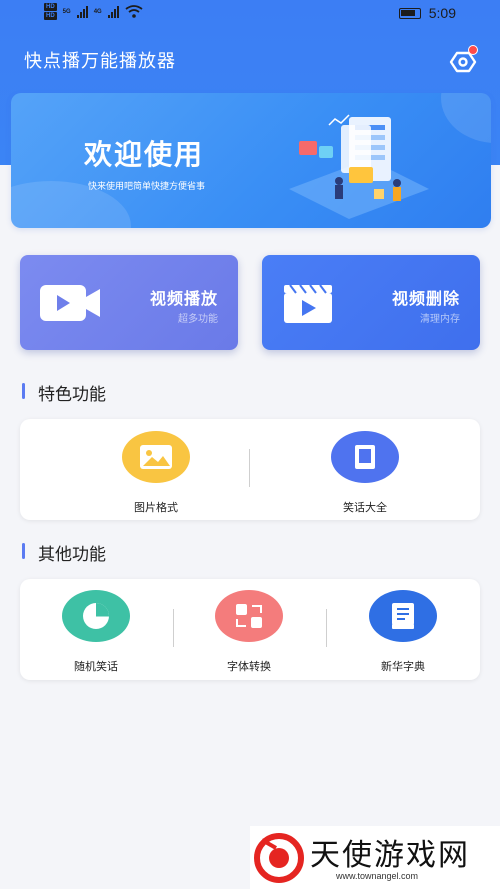 This screenshot has width=500, height=889. What do you see at coordinates (251, 160) in the screenshot?
I see `welcome-banner: 欢迎使用 快来使用吧简单快捷方便省事` at bounding box center [251, 160].